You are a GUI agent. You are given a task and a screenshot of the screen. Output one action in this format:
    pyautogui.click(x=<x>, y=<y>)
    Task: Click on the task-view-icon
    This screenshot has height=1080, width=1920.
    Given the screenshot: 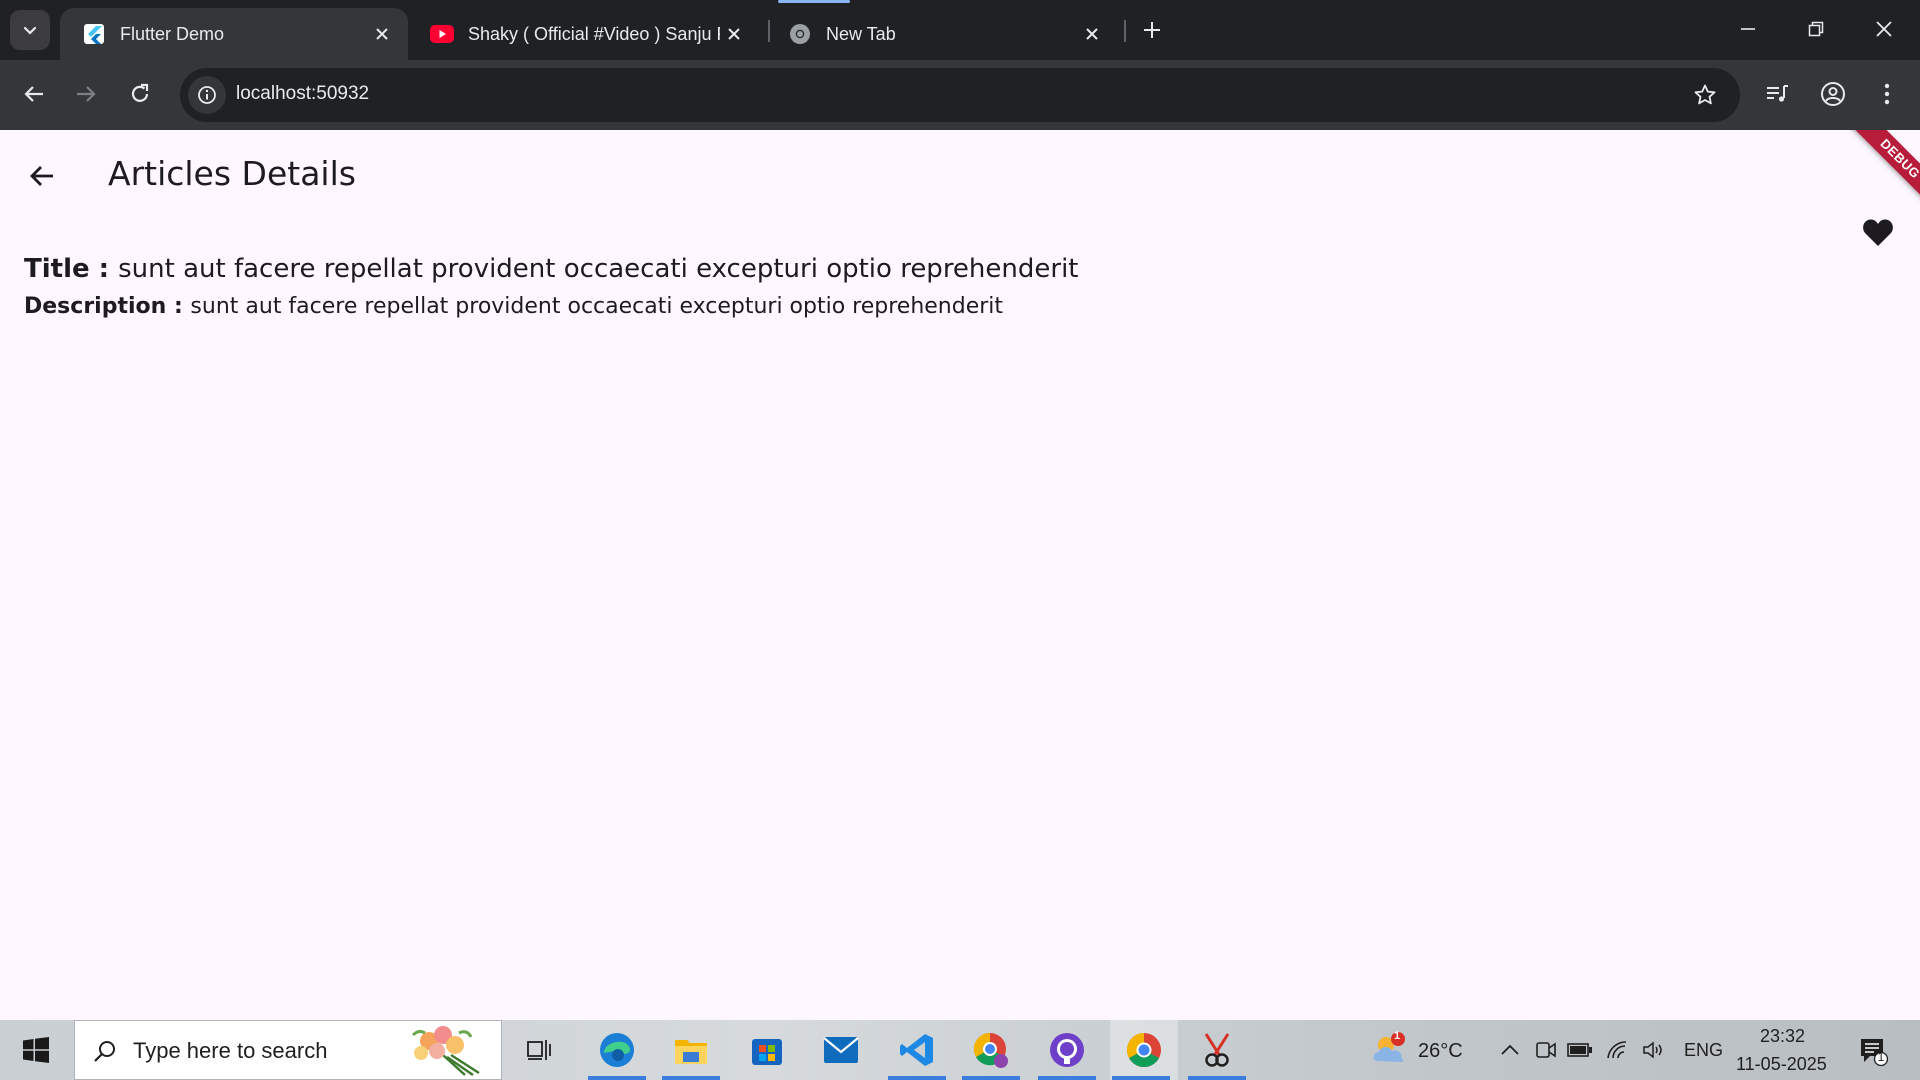 What is the action you would take?
    pyautogui.click(x=539, y=1050)
    